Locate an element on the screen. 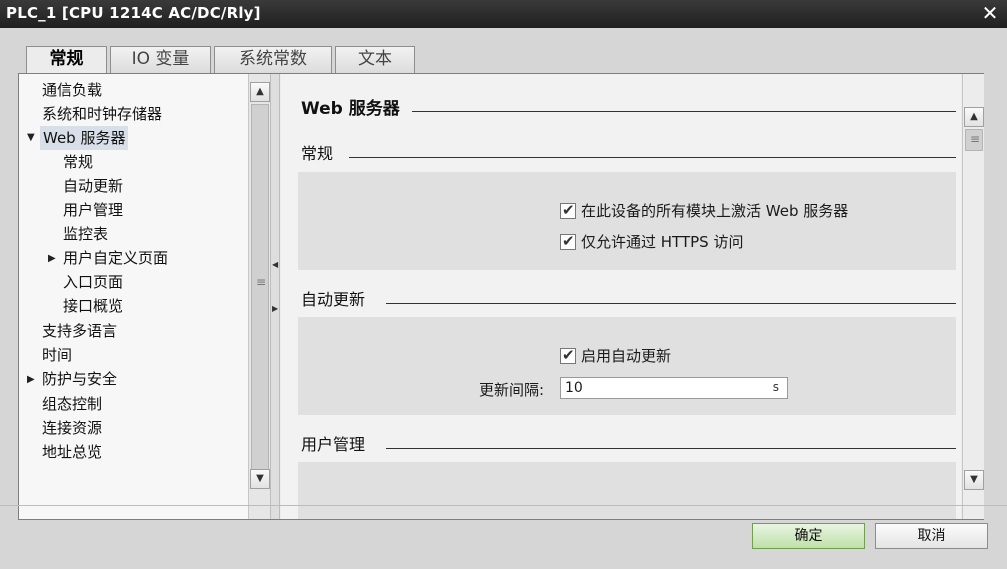 The image size is (1007, 569). tab-general: 常规 is located at coordinates (66, 60).